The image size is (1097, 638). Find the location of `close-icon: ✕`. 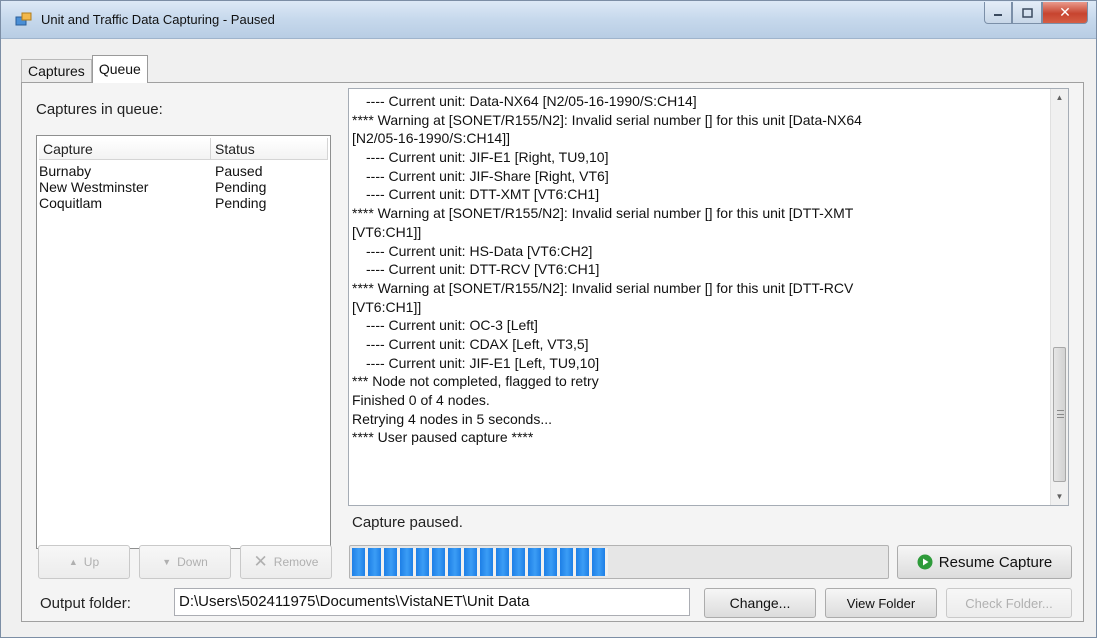

close-icon: ✕ is located at coordinates (1065, 12).